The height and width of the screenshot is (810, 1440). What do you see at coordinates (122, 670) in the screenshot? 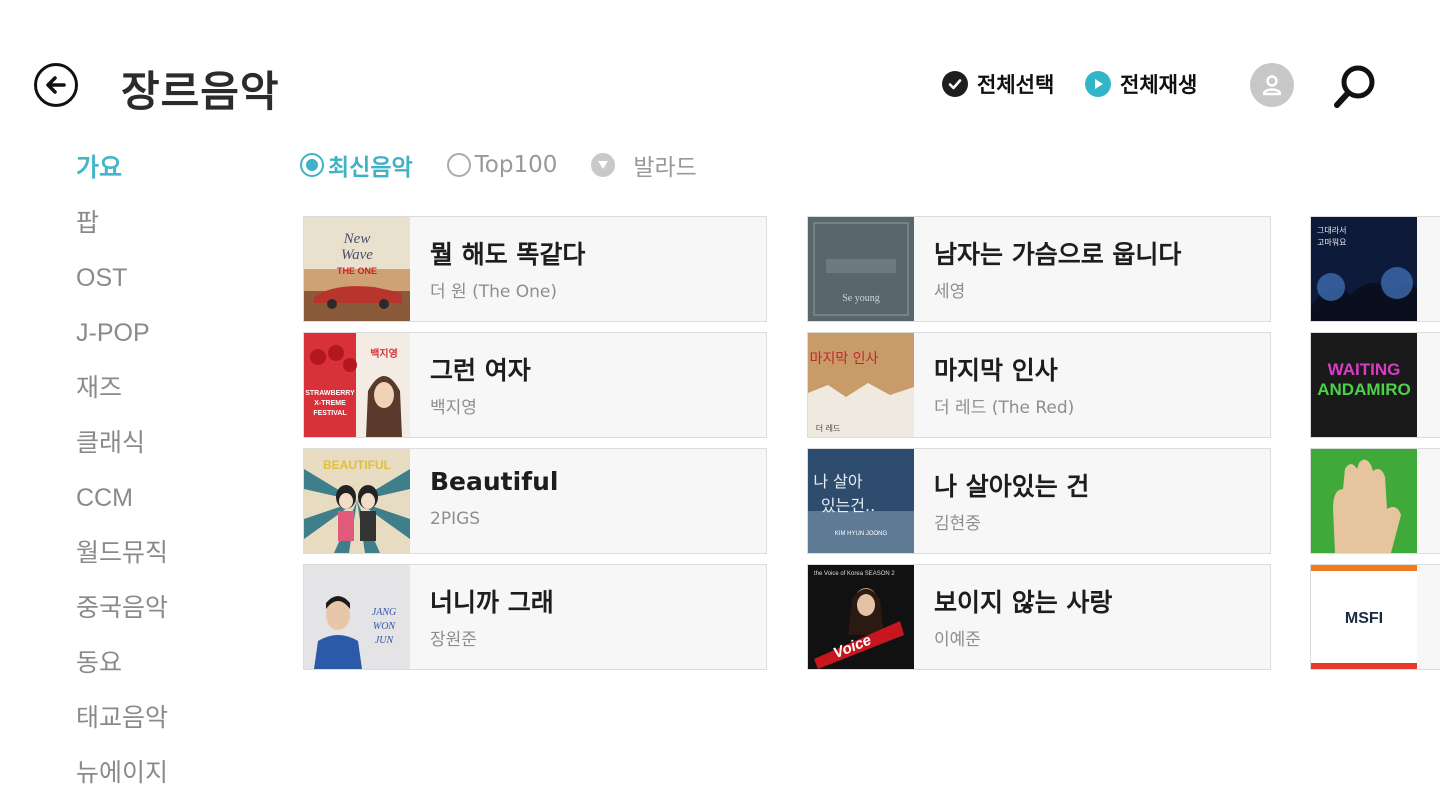
I see `sidebar-item-kids: 동요` at bounding box center [122, 670].